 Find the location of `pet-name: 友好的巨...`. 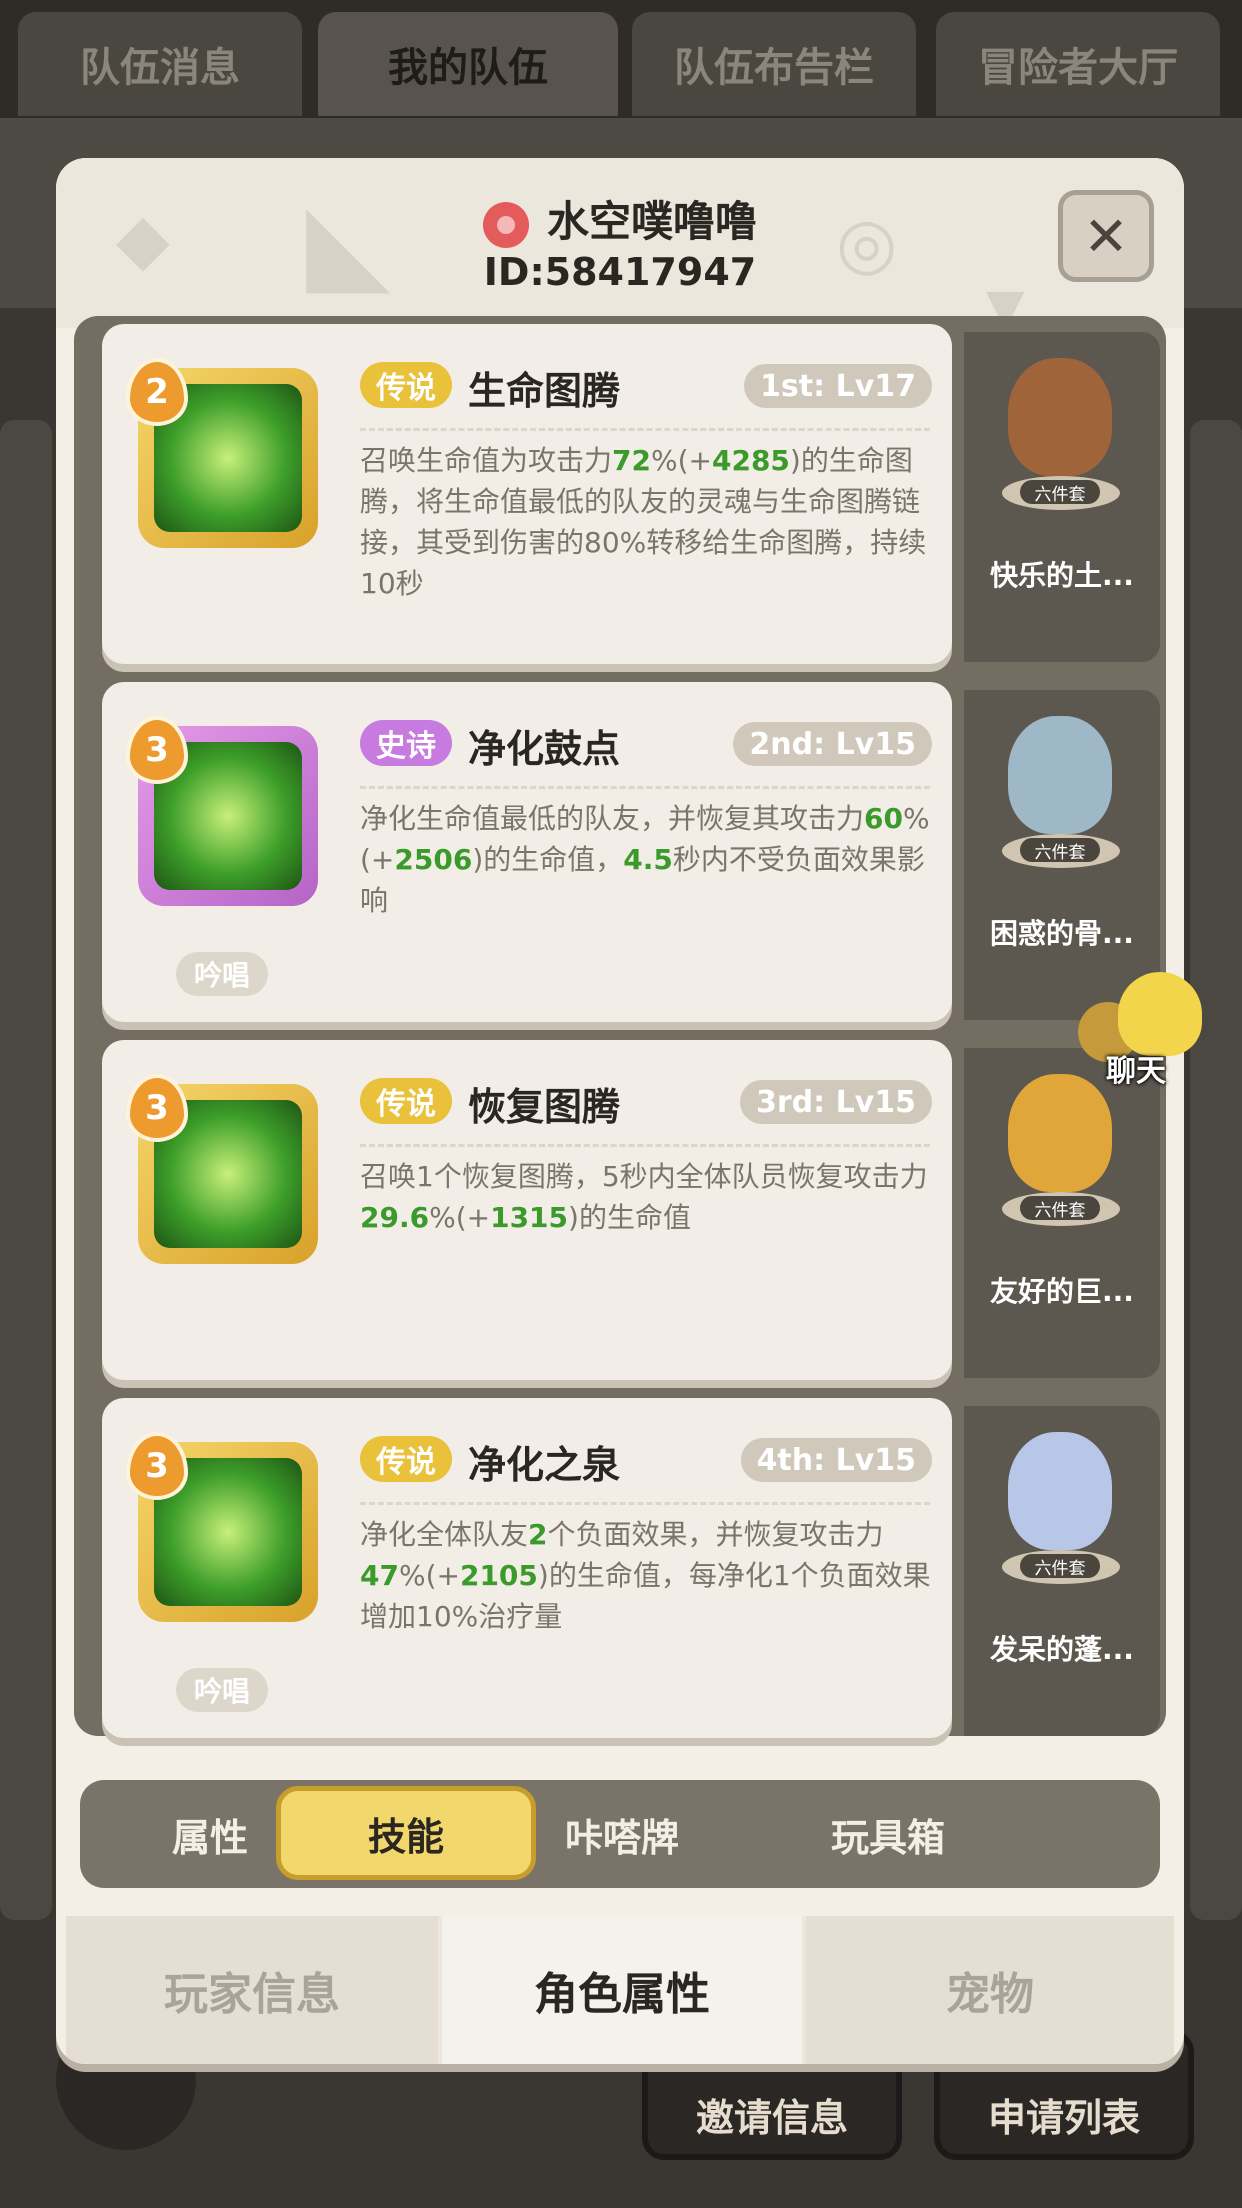

pet-name: 友好的巨... is located at coordinates (1062, 1291).